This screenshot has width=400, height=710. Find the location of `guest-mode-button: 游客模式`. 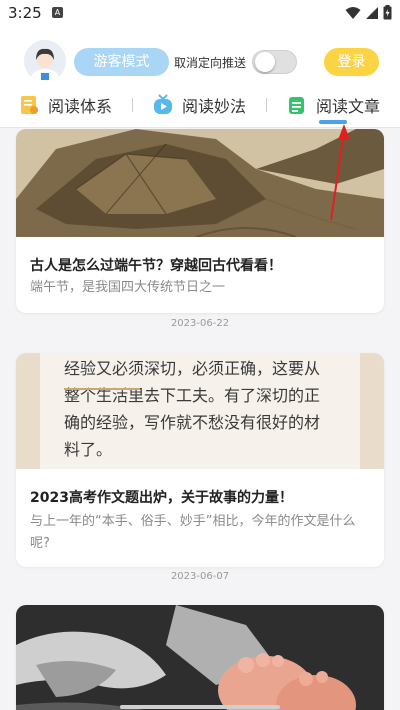

guest-mode-button: 游客模式 is located at coordinates (121, 62).